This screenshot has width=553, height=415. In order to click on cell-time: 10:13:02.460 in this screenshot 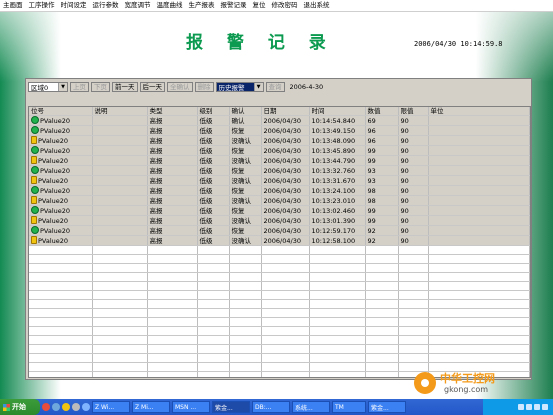, I will do `click(337, 210)`.